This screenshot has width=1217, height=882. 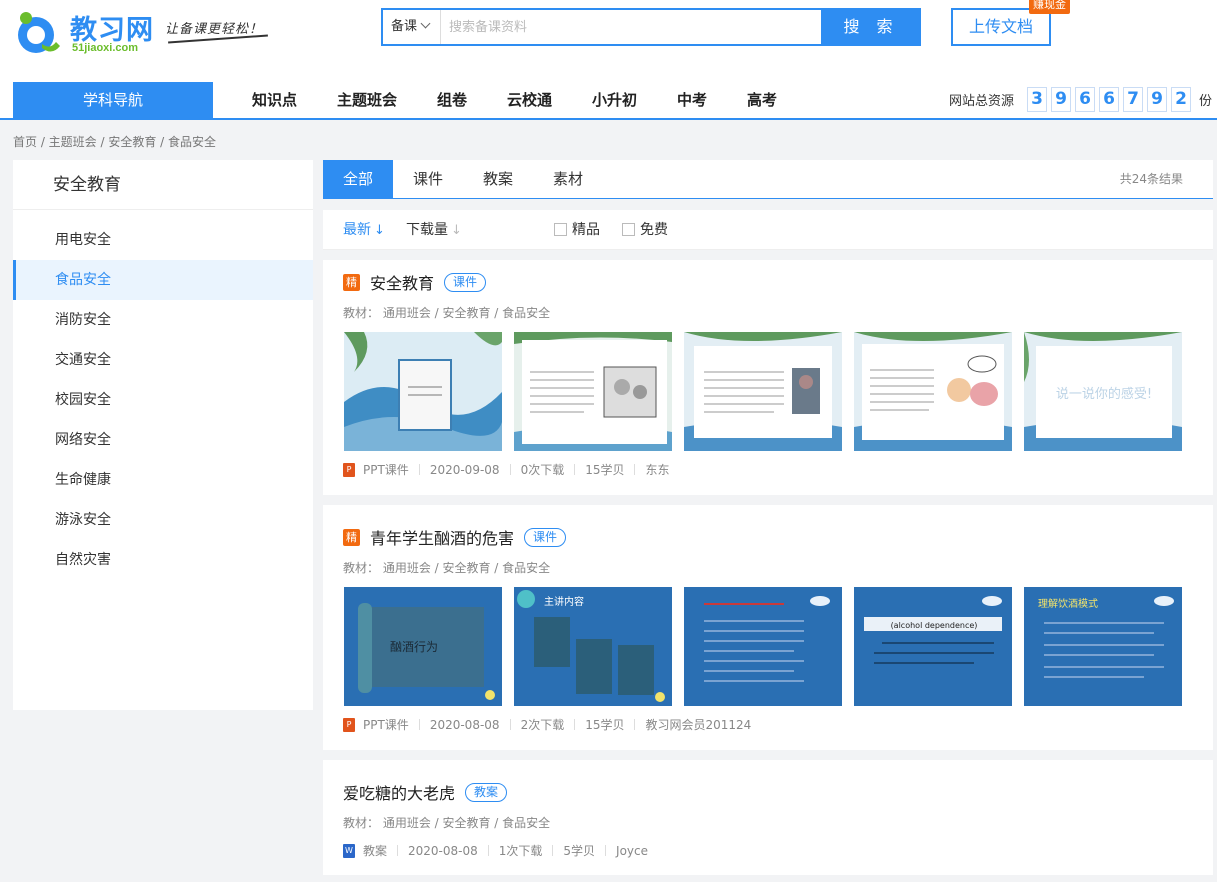 I want to click on nav-item-cloud-school: 云校通, so click(x=529, y=100).